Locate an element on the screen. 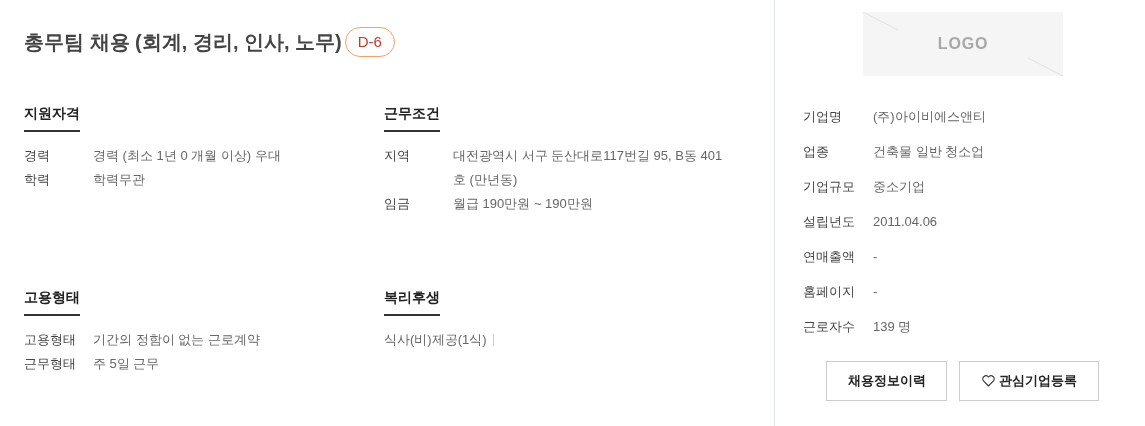 This screenshot has height=426, width=1145. field-label: 근로자수 is located at coordinates (829, 327).